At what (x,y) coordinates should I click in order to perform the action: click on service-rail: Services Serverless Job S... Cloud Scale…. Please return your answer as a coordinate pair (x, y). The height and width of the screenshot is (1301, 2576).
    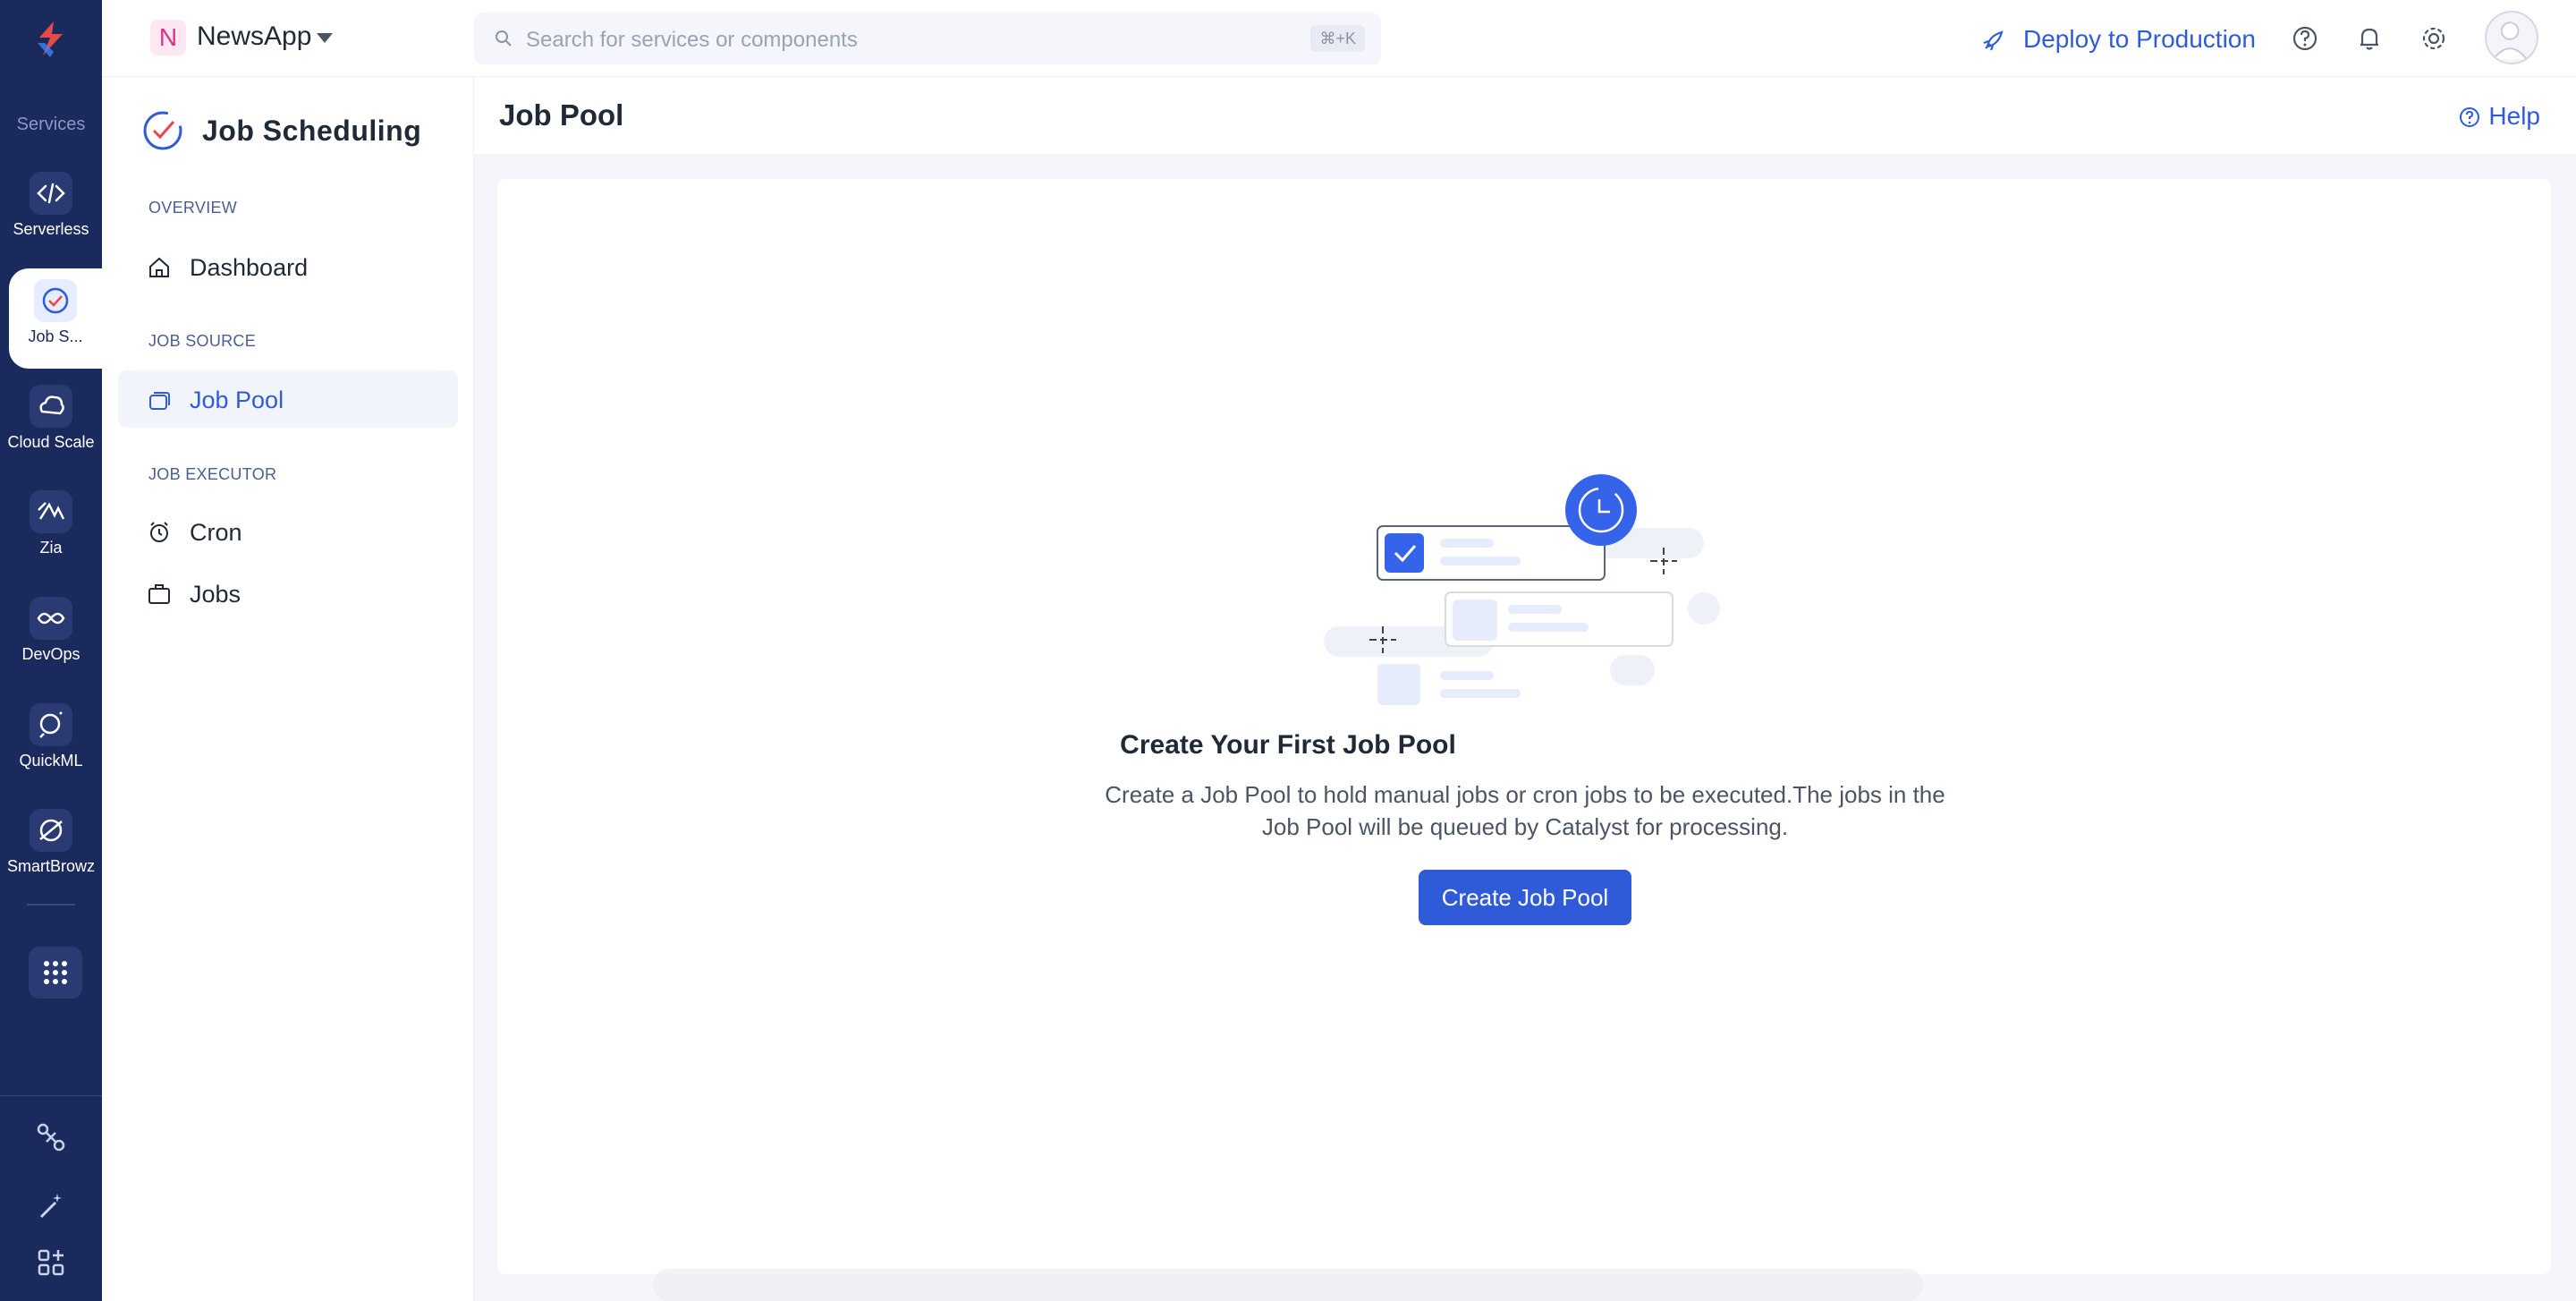
    Looking at the image, I should click on (51, 650).